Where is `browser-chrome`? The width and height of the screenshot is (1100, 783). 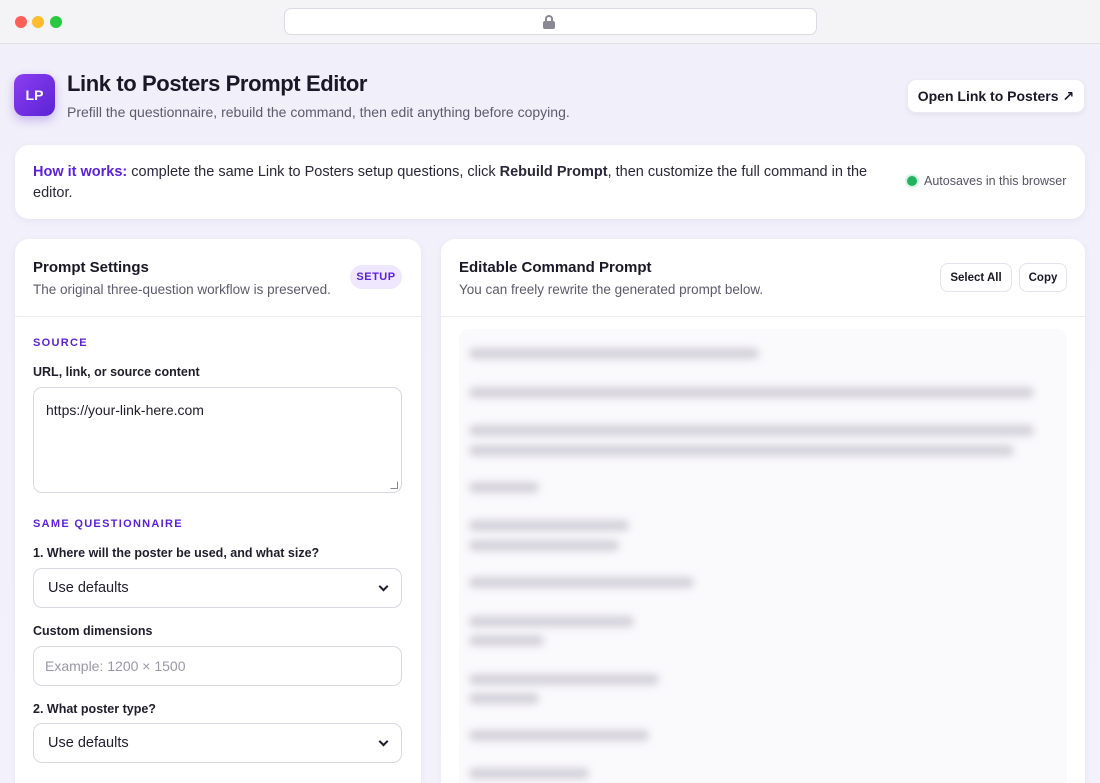 browser-chrome is located at coordinates (550, 22).